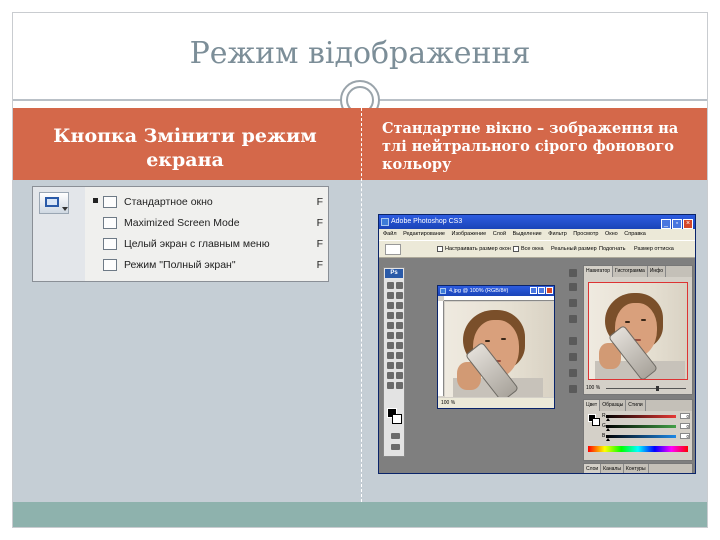  Describe the element at coordinates (573, 341) in the screenshot. I see `dock-brushes-icon` at that location.